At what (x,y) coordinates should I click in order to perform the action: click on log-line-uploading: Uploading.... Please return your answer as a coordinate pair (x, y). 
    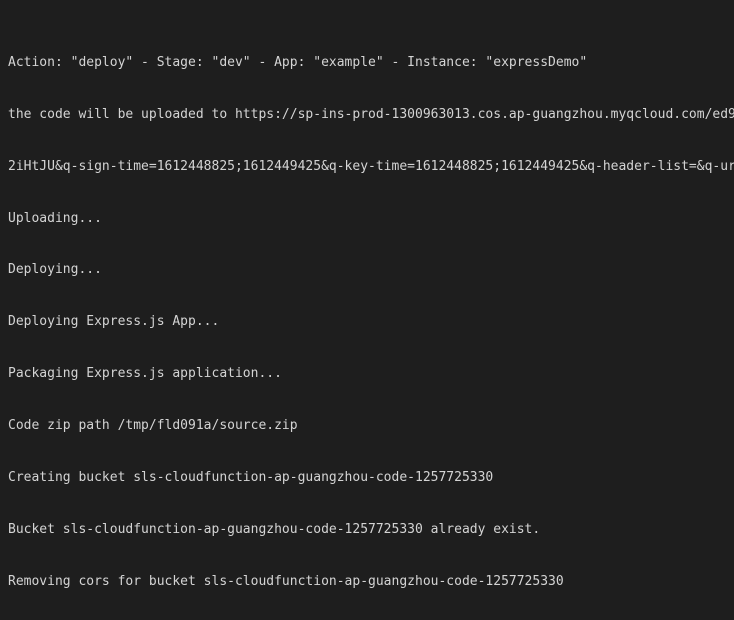
    Looking at the image, I should click on (55, 218).